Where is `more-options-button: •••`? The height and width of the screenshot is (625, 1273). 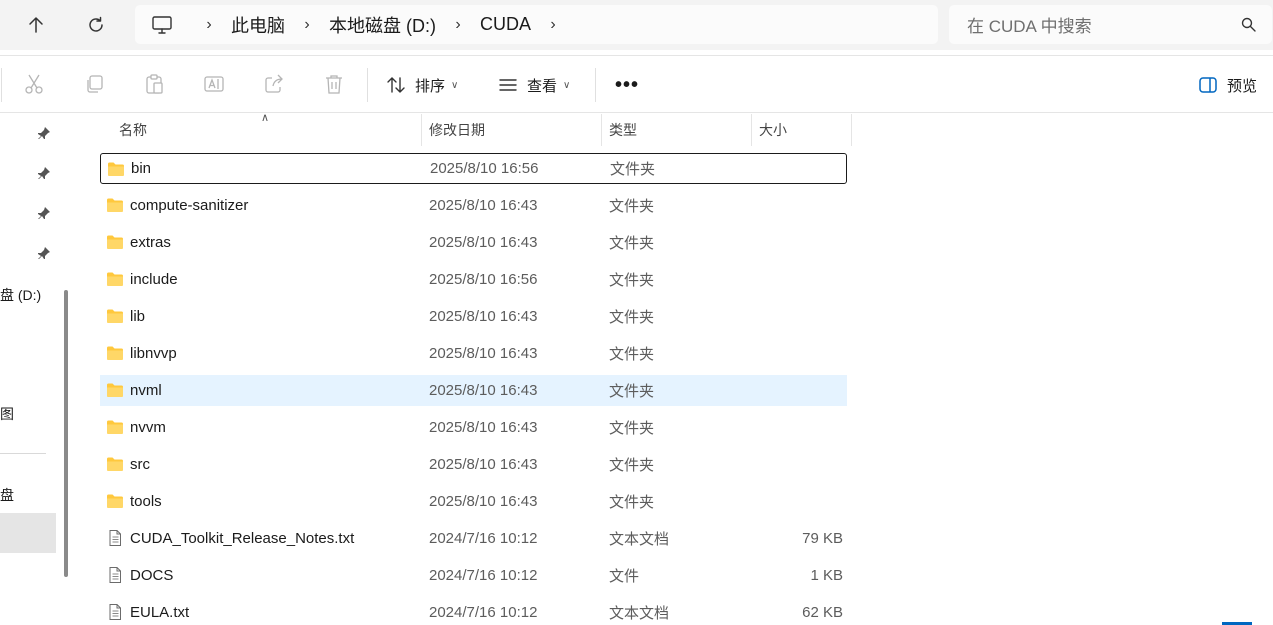 more-options-button: ••• is located at coordinates (627, 85).